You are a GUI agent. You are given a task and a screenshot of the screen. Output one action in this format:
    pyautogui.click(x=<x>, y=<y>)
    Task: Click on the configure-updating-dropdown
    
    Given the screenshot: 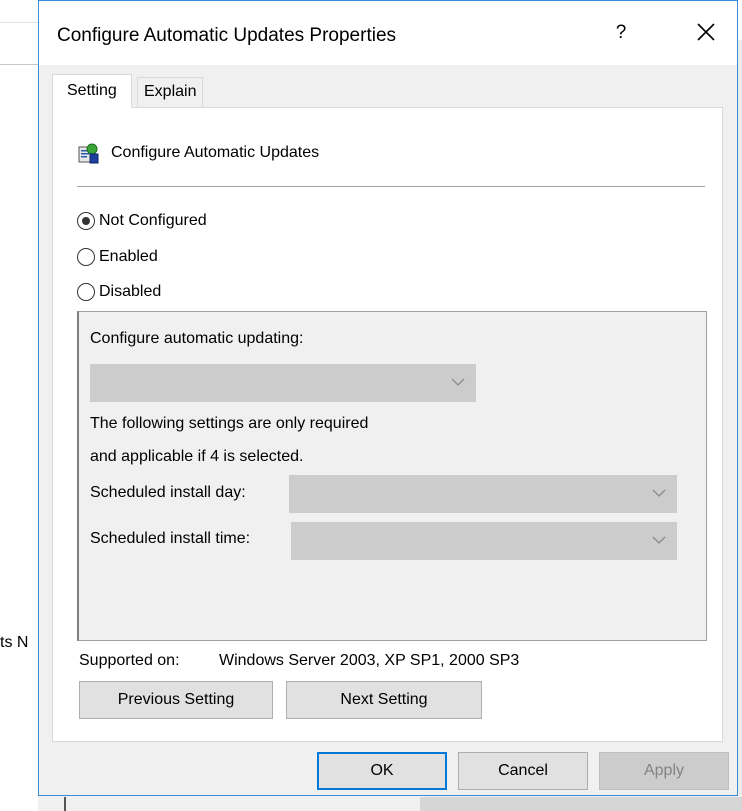 What is the action you would take?
    pyautogui.click(x=283, y=383)
    